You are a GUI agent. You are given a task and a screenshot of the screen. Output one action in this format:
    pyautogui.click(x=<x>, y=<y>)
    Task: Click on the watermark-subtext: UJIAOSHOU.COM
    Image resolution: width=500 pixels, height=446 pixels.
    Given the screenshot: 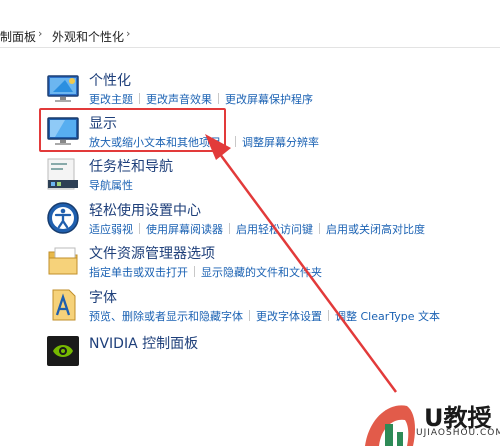 What is the action you would take?
    pyautogui.click(x=458, y=433)
    